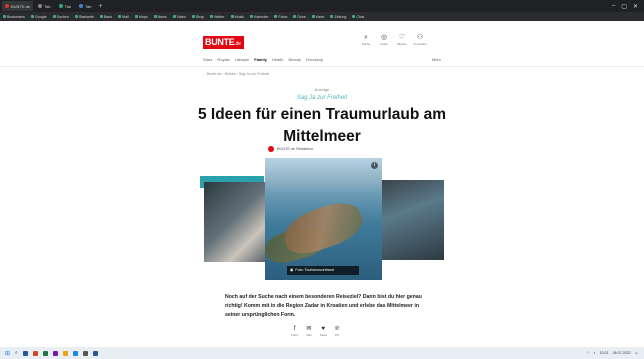  What do you see at coordinates (323, 228) in the screenshot?
I see `image-peninsula-detail` at bounding box center [323, 228].